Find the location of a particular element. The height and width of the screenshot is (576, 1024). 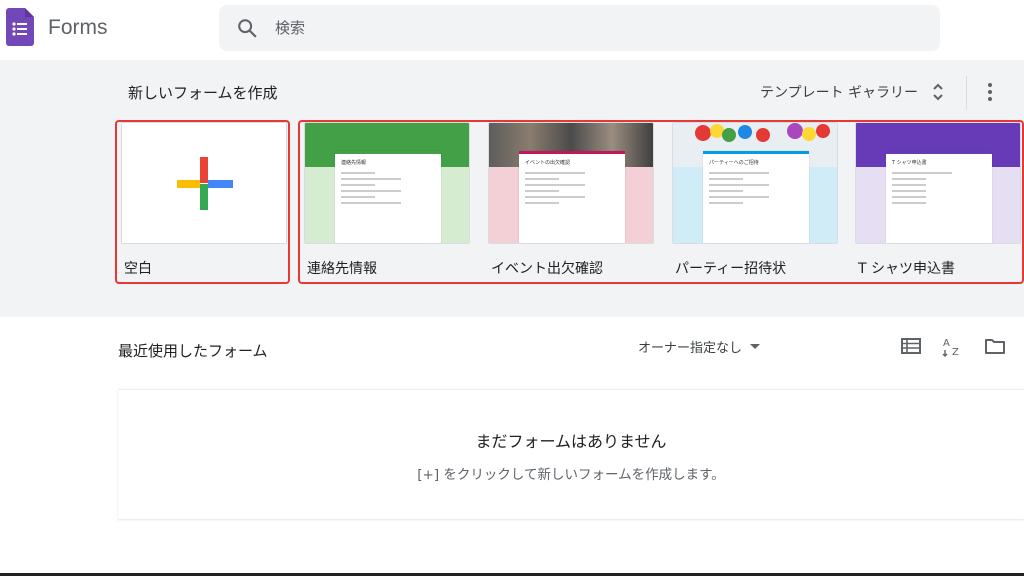

template-contact-info: 連絡先情報 連絡先情報 is located at coordinates (387, 200).